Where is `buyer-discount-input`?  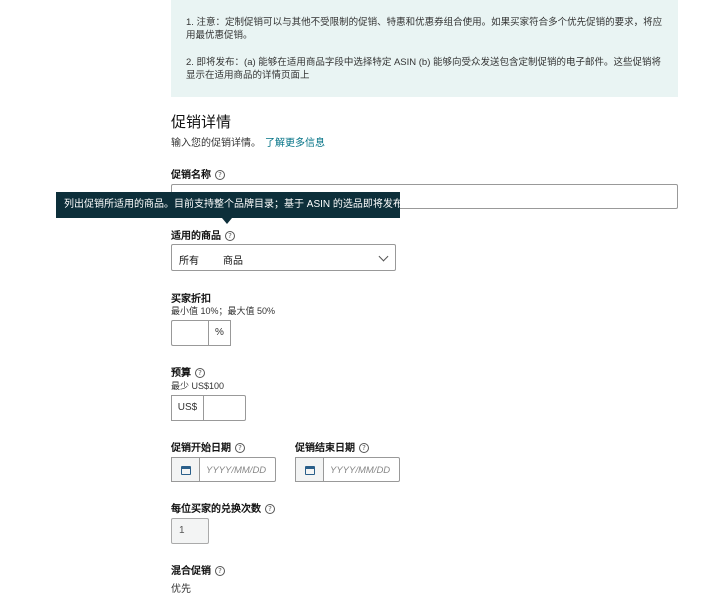 buyer-discount-input is located at coordinates (190, 333).